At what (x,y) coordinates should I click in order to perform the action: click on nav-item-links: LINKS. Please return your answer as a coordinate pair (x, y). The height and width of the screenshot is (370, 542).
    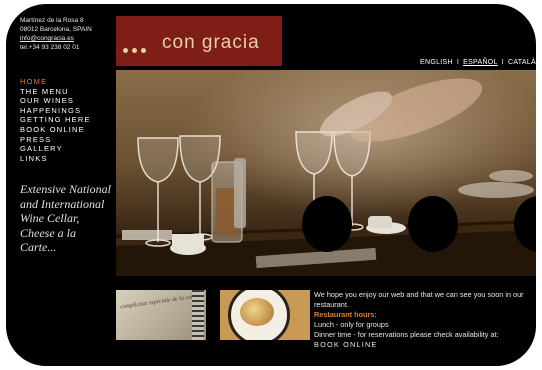
    Looking at the image, I should click on (66, 159).